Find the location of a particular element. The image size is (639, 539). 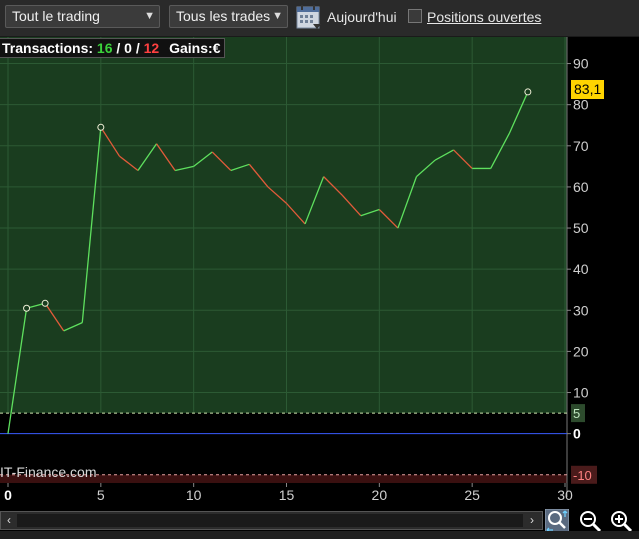

today-label: Aujourd'hui is located at coordinates (362, 17).